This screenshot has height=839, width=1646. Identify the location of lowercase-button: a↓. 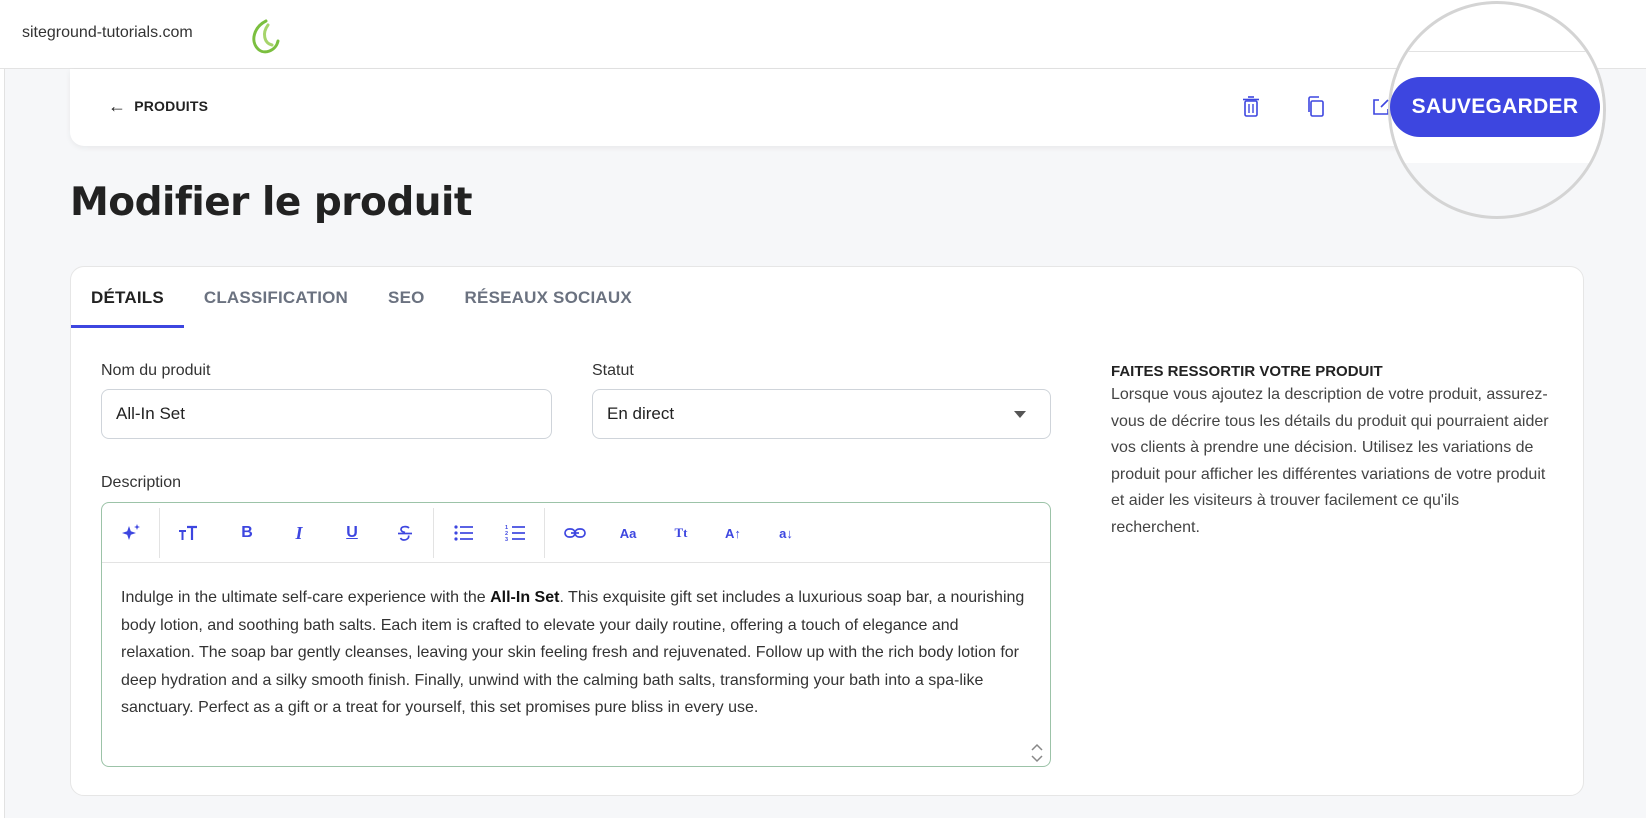
(786, 533).